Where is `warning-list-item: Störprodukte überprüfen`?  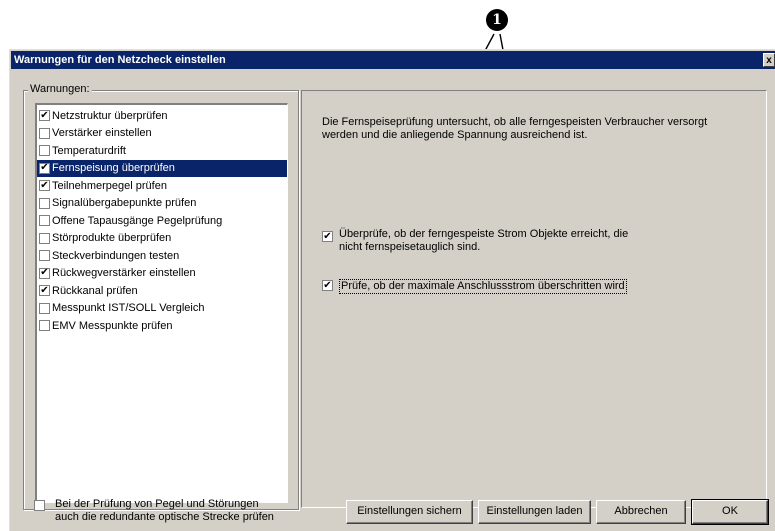 warning-list-item: Störprodukte überprüfen is located at coordinates (162, 239).